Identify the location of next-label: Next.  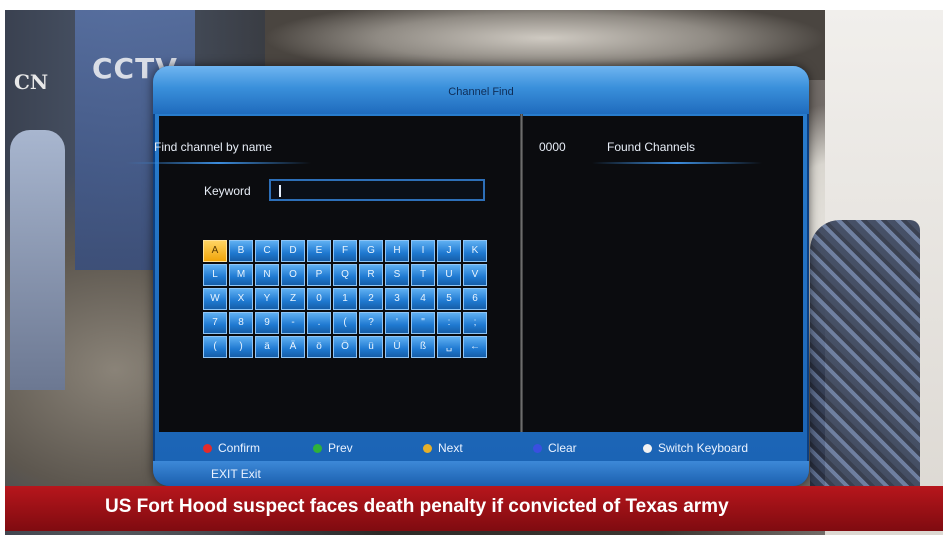
(450, 448).